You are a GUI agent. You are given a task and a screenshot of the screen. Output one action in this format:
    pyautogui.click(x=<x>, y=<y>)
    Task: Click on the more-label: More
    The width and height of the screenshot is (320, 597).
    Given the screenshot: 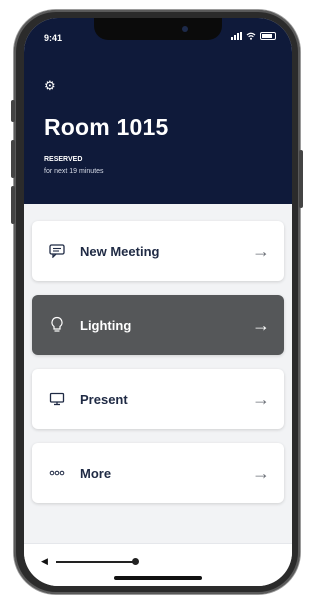 What is the action you would take?
    pyautogui.click(x=96, y=473)
    